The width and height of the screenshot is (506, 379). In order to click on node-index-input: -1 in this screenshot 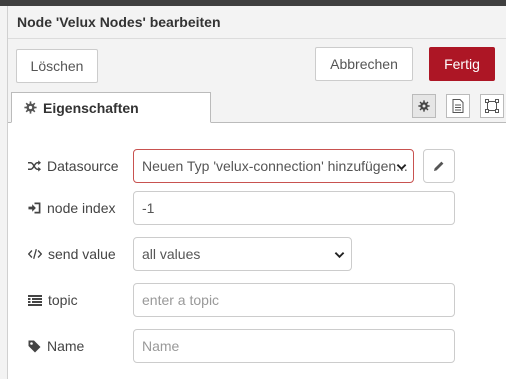, I will do `click(294, 208)`.